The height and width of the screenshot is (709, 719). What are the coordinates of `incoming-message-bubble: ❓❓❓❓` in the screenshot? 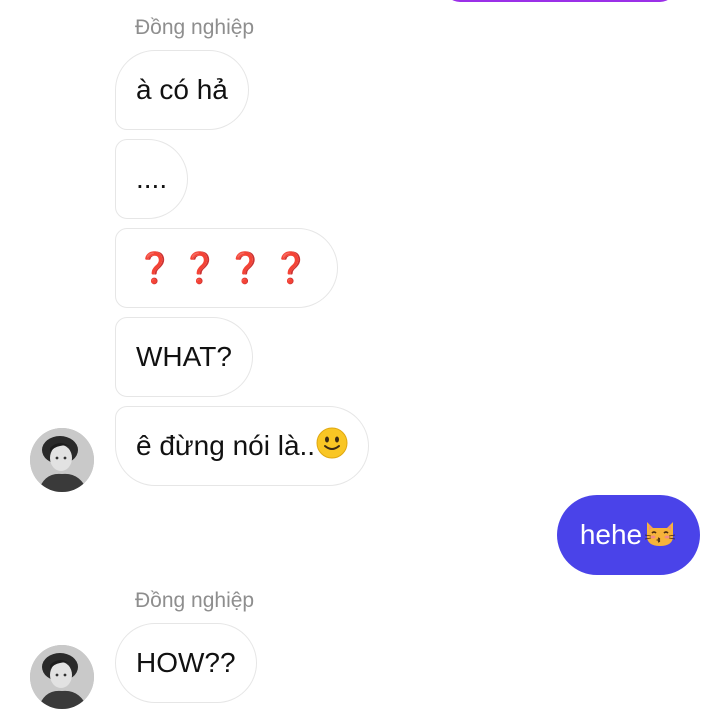 It's located at (227, 268).